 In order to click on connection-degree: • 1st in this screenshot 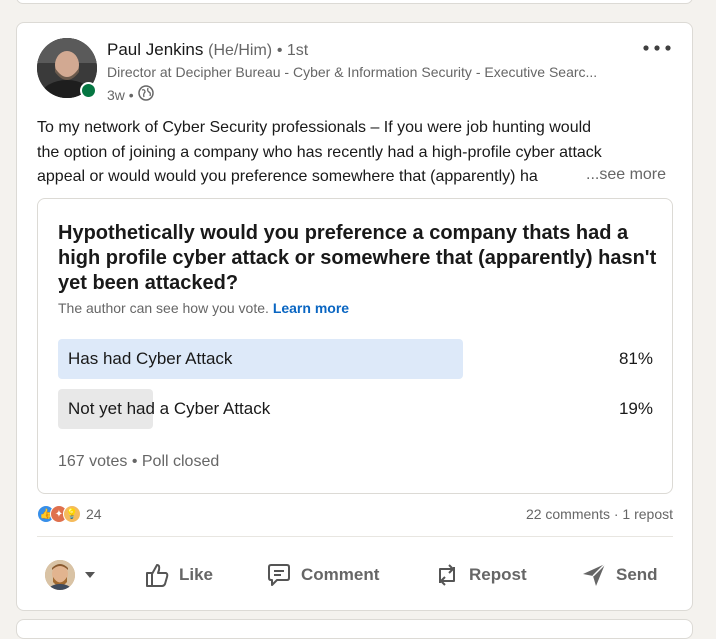, I will do `click(292, 50)`.